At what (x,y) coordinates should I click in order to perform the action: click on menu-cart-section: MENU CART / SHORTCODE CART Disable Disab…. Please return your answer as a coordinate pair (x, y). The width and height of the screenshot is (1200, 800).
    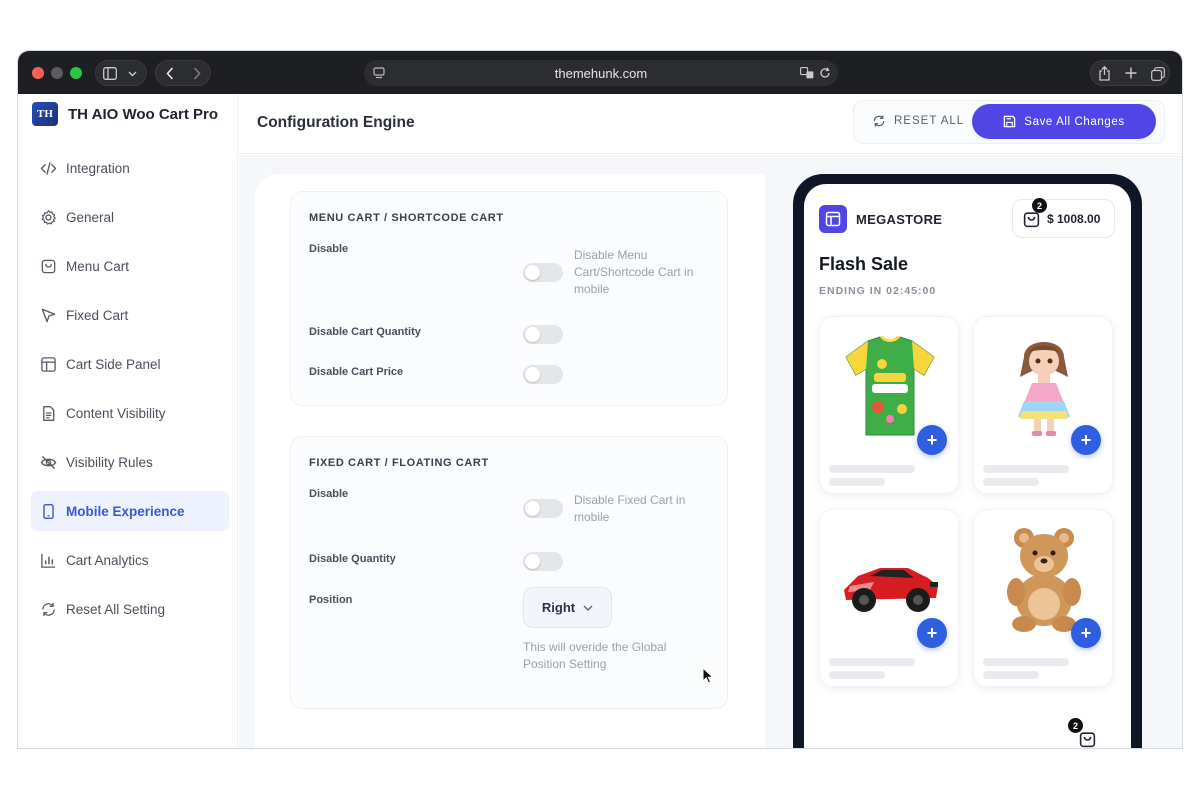
    Looking at the image, I should click on (509, 298).